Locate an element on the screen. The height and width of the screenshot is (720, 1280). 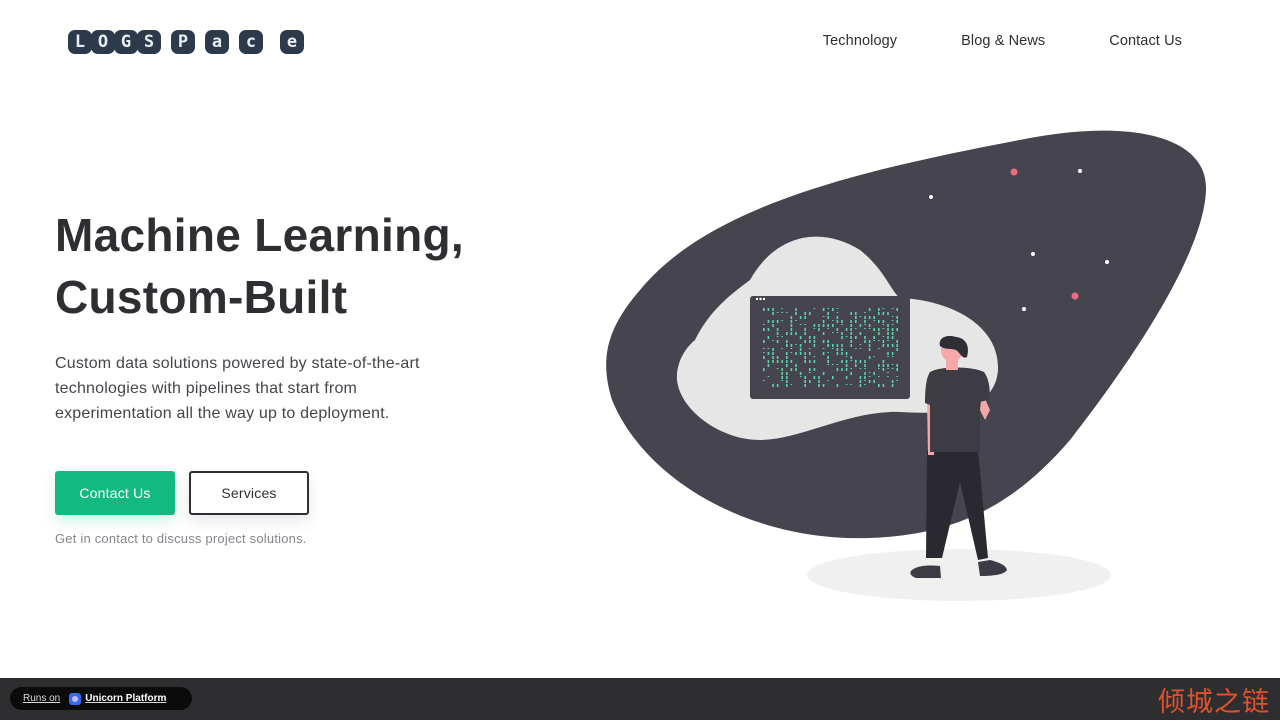
contact-us-button: Contact Us is located at coordinates (115, 493).